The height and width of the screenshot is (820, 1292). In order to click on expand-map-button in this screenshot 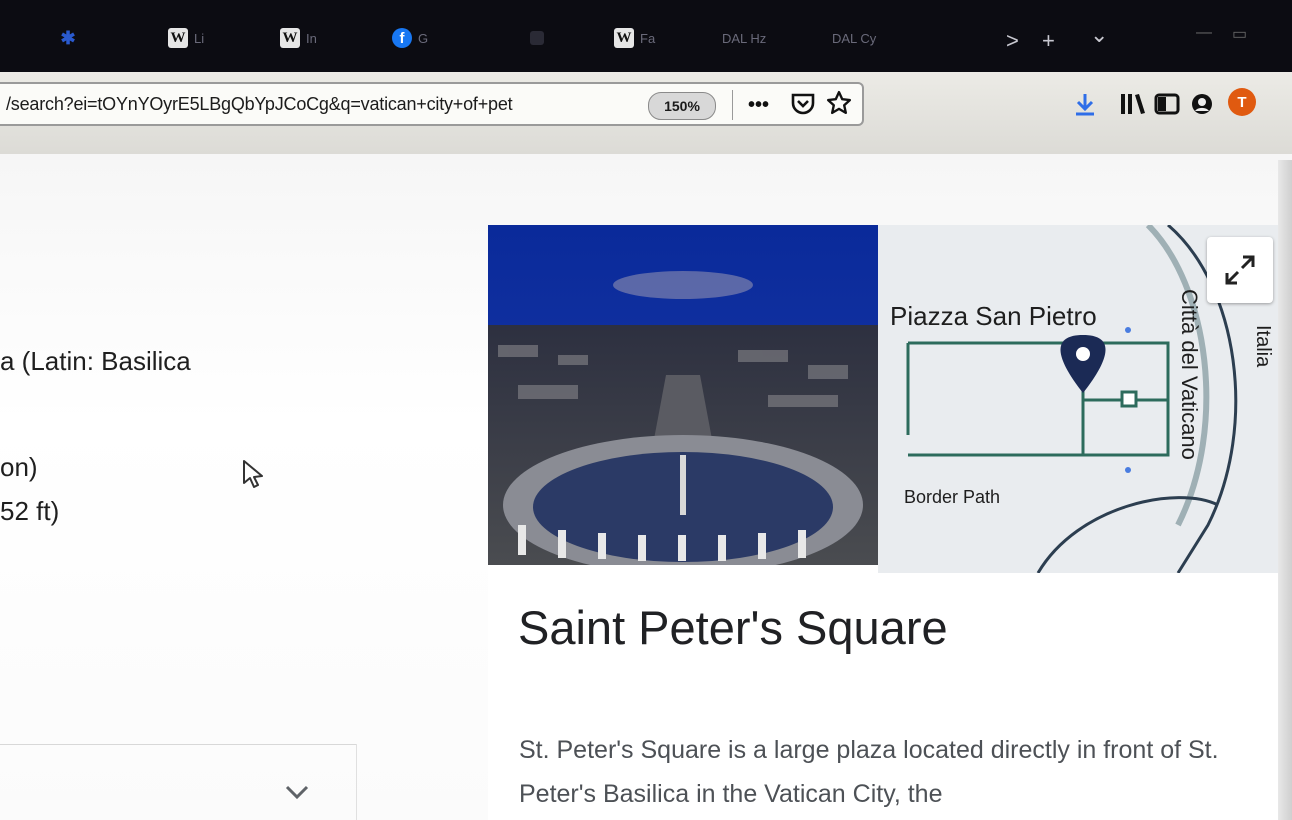, I will do `click(1240, 270)`.